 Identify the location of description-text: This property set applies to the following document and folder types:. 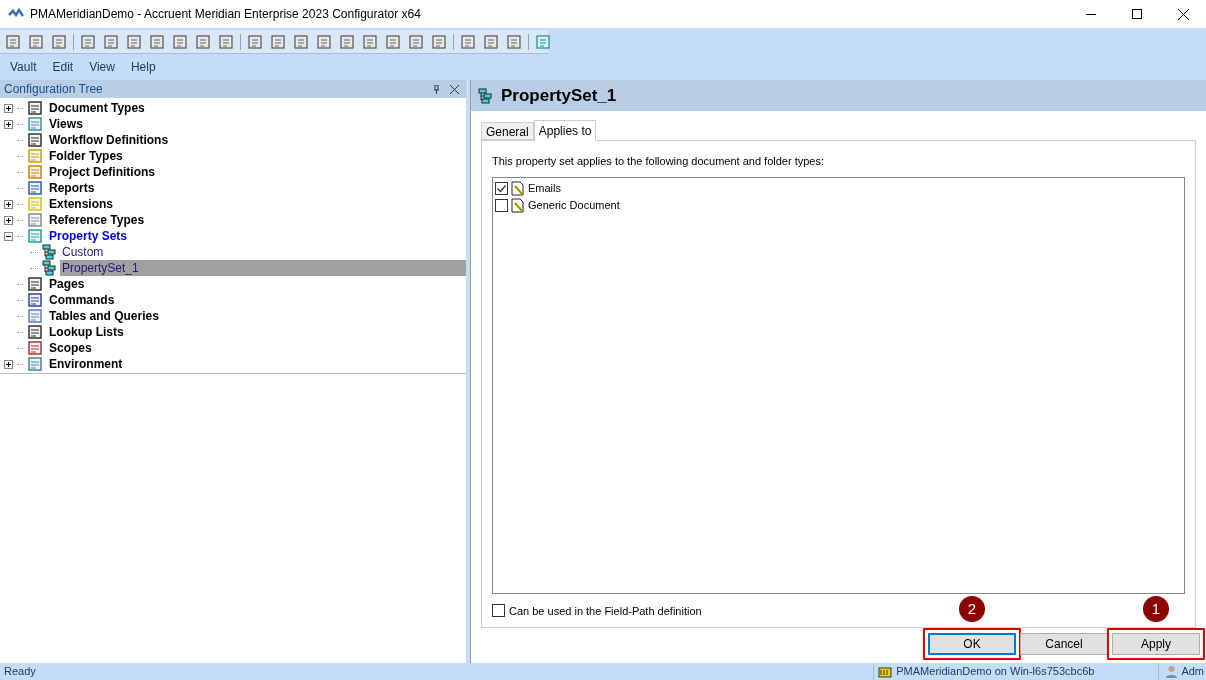
(659, 161).